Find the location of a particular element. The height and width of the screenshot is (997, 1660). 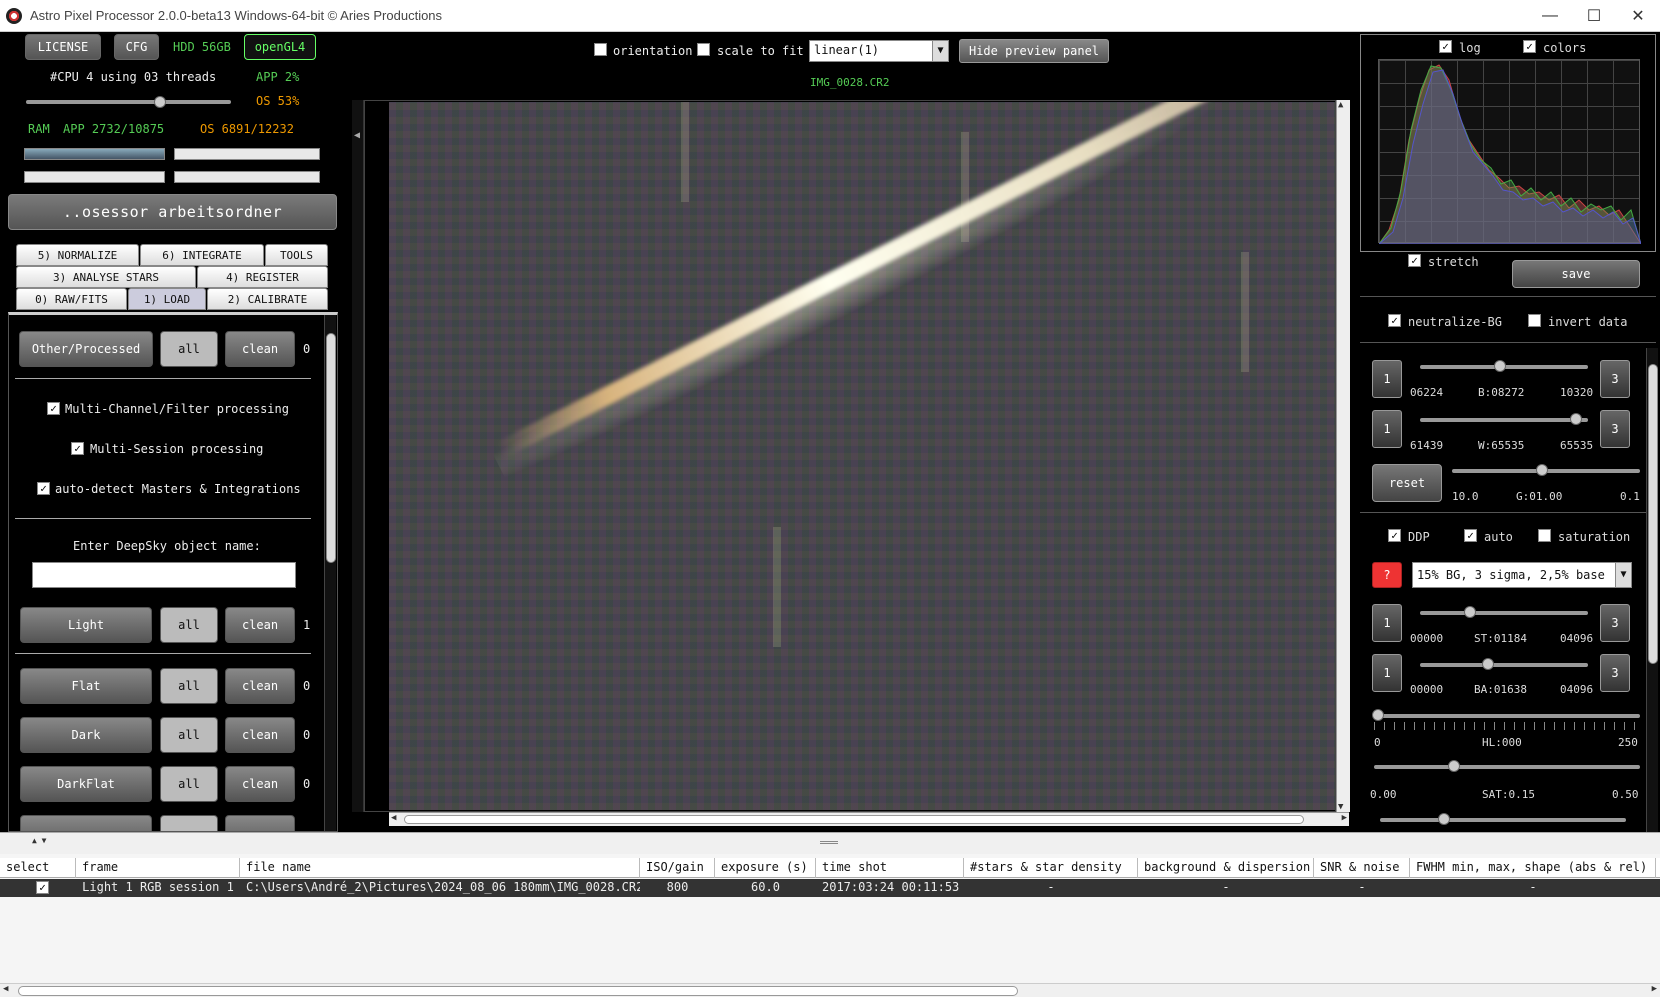

b-slider-knob is located at coordinates (1500, 366).